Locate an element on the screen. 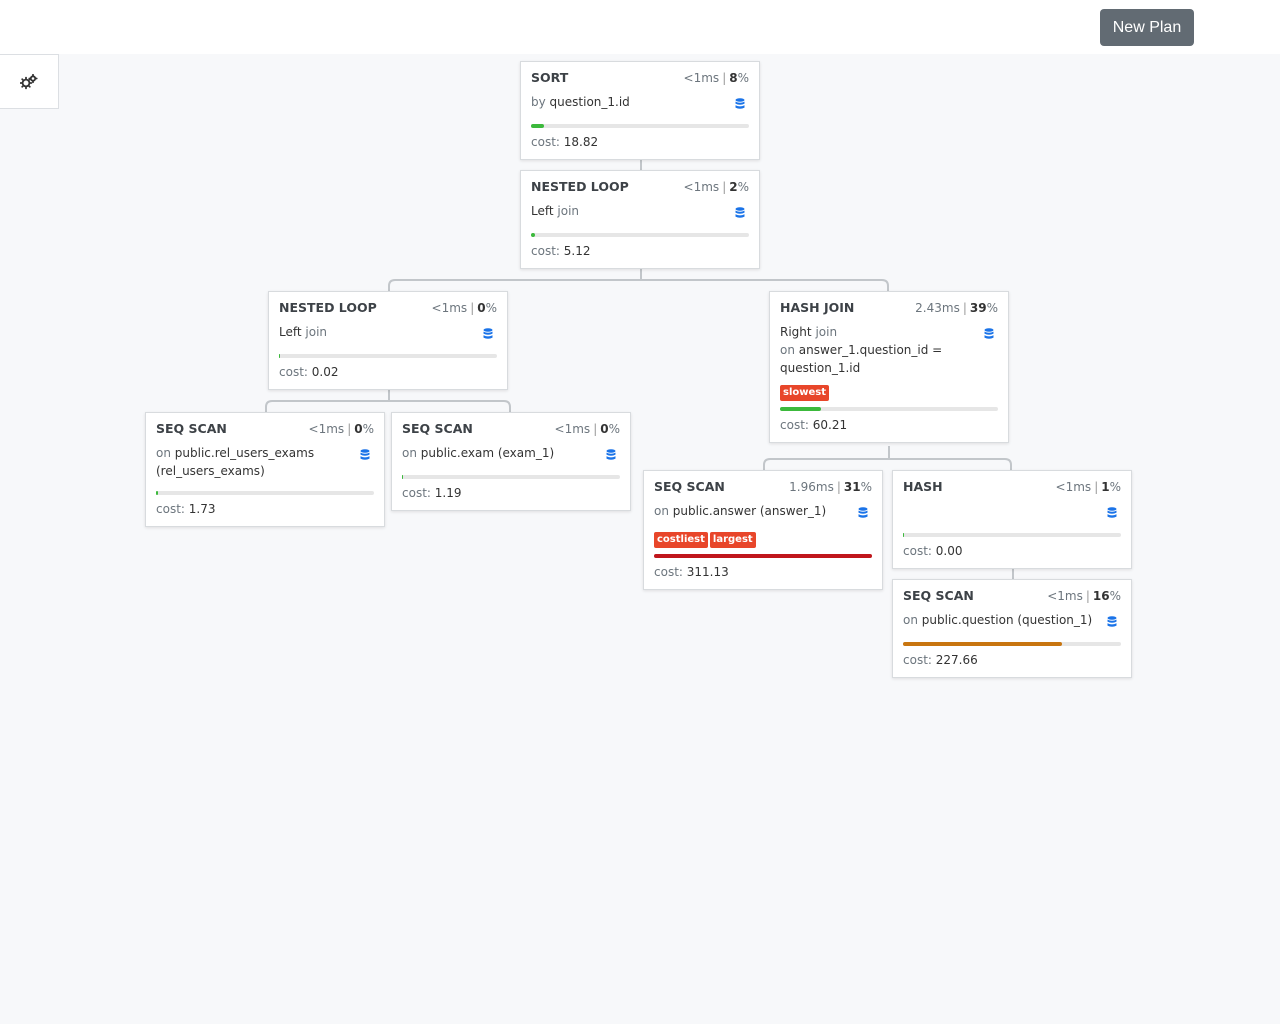  node-cost: cost: 60.21 is located at coordinates (814, 425).